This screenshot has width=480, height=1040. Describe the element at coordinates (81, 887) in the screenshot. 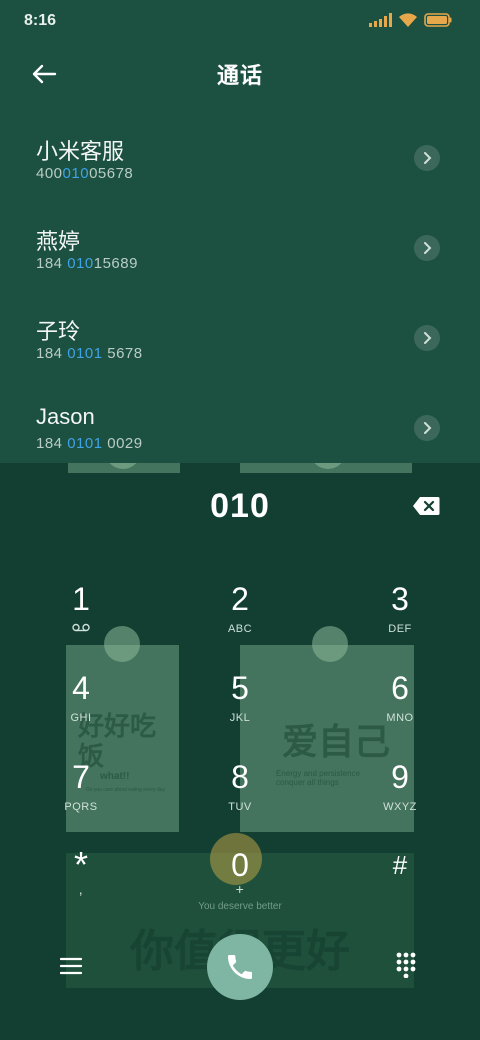

I see `key-star: * ,` at that location.